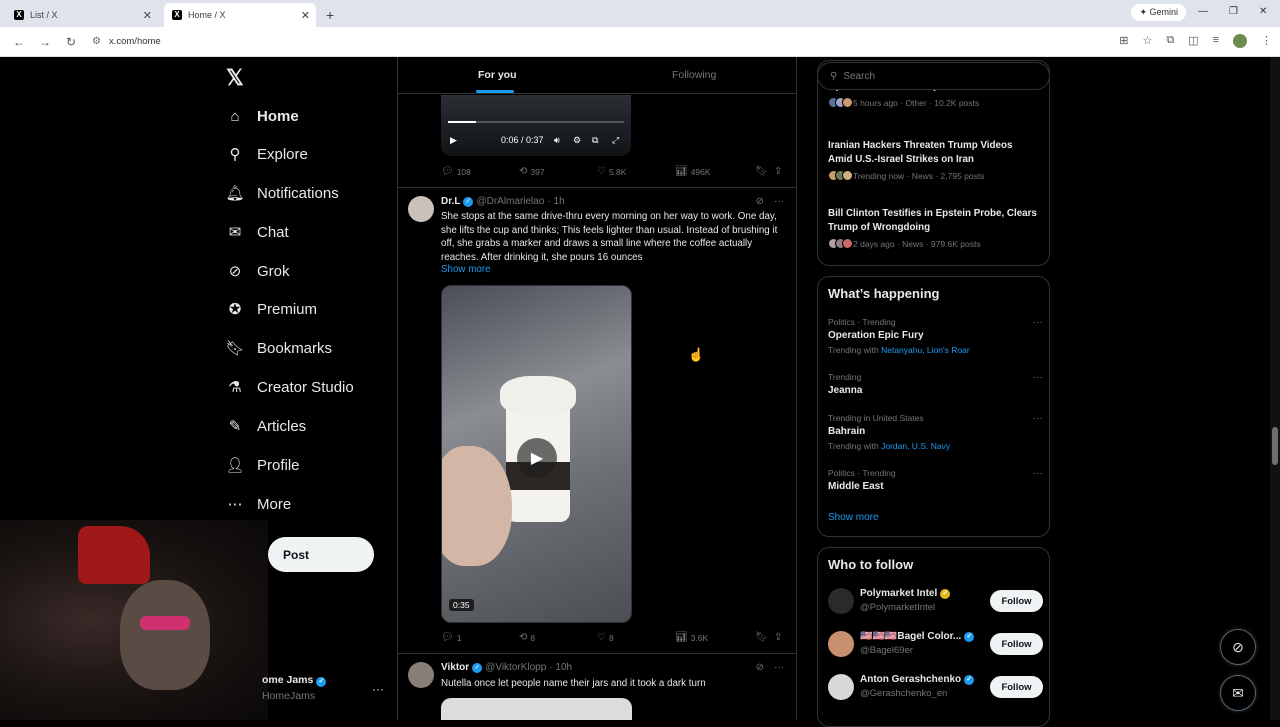 The width and height of the screenshot is (1280, 727). Describe the element at coordinates (1216, 41) in the screenshot. I see `media-control-icon: ≡` at that location.